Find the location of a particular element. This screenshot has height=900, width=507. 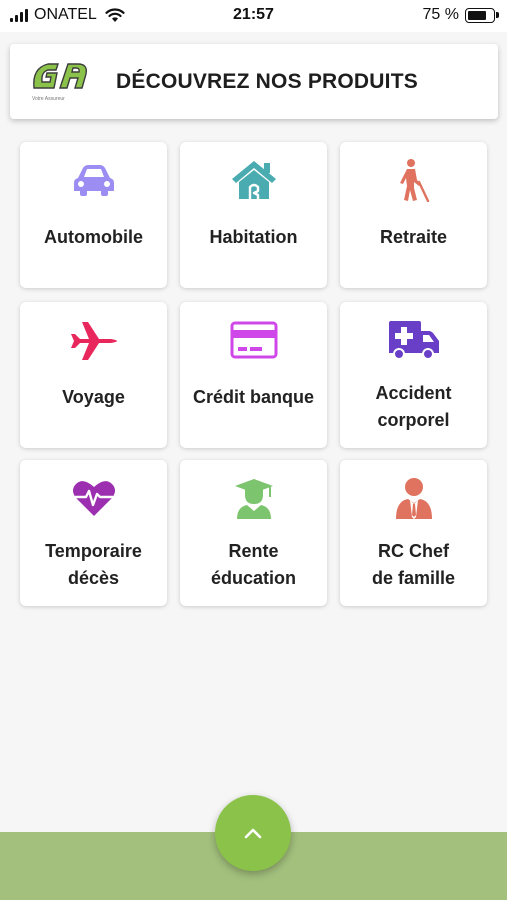

product-label: Crédit banque is located at coordinates (253, 397).